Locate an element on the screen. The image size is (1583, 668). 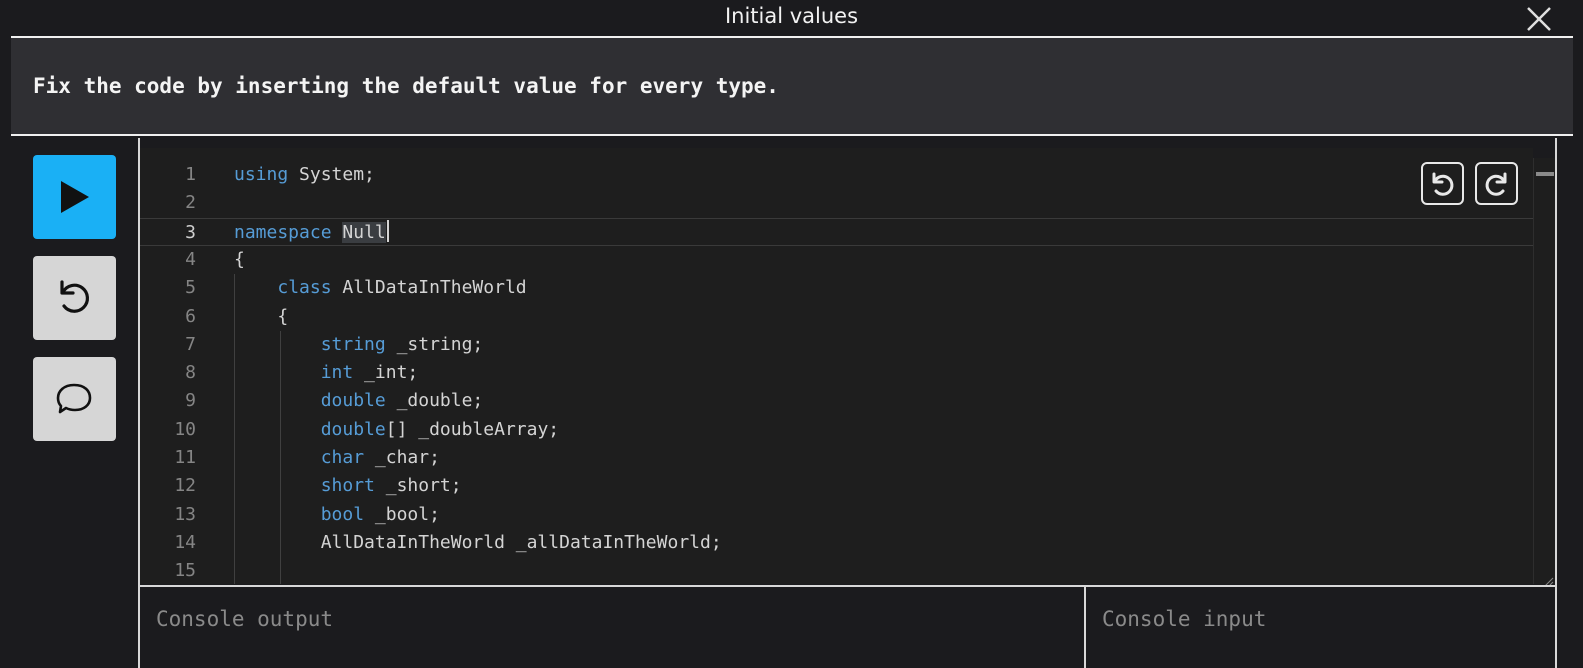
redo-button is located at coordinates (1496, 183).